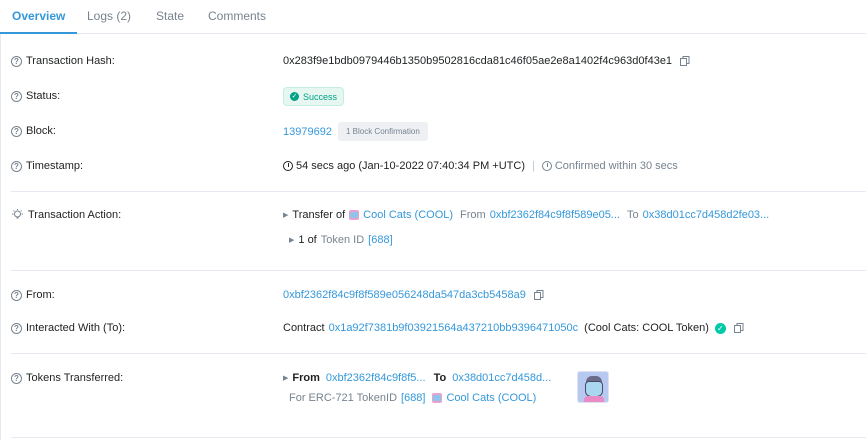  Describe the element at coordinates (382, 131) in the screenshot. I see `block-confirmation-badge: 1 Block Confirmation` at that location.